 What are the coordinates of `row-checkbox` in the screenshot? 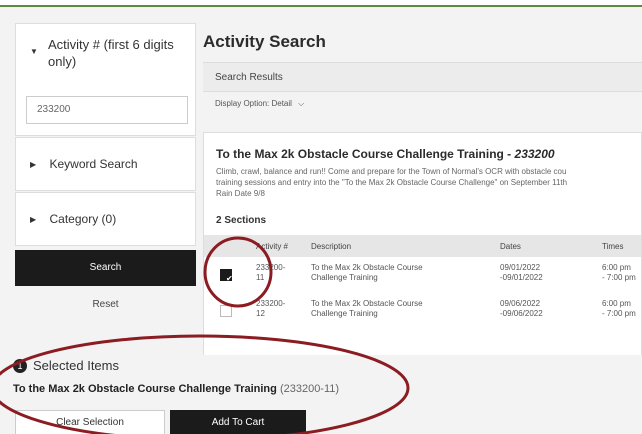 It's located at (226, 311).